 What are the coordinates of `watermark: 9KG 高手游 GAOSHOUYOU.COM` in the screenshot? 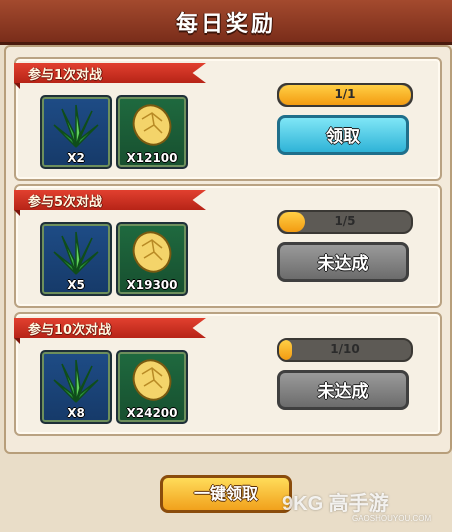 It's located at (367, 507).